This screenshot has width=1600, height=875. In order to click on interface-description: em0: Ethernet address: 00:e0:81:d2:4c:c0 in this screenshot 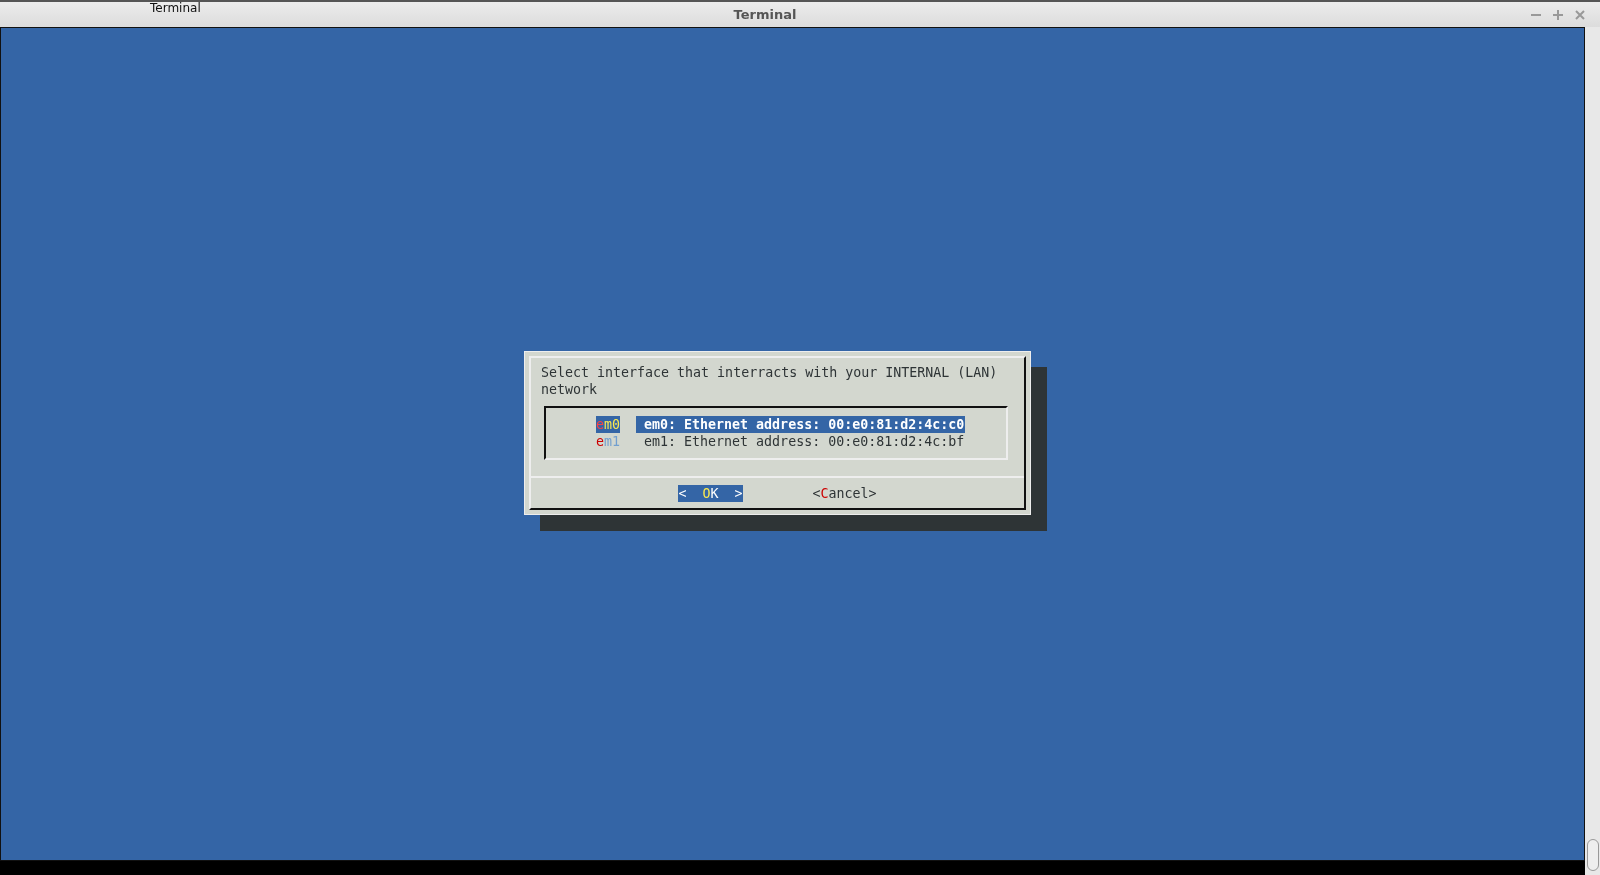, I will do `click(801, 424)`.